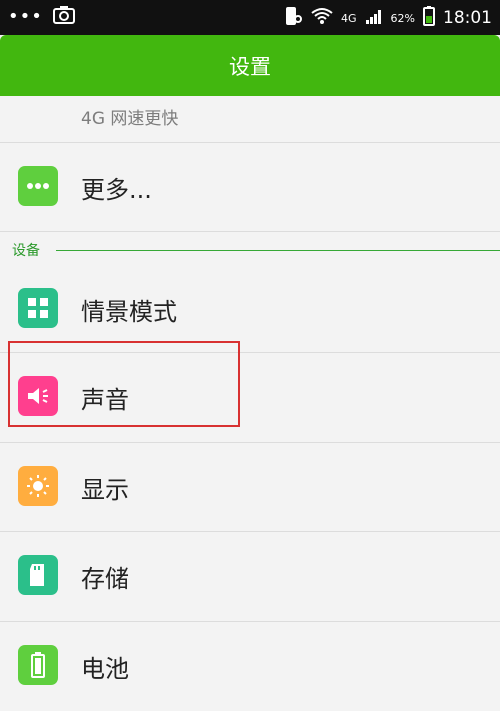 This screenshot has width=500, height=711. I want to click on settings-row-battery: 电池, so click(250, 666).